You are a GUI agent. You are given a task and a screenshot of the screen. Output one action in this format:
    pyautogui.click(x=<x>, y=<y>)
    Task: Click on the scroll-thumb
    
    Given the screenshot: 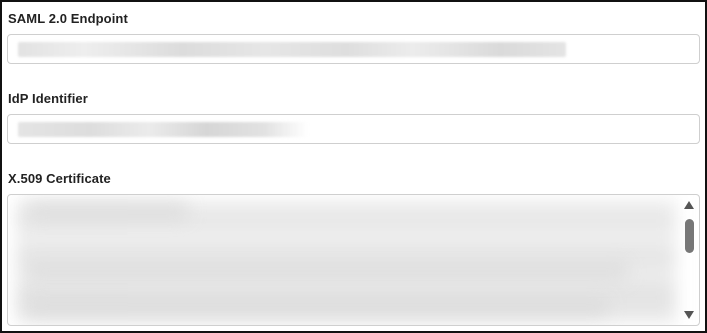 What is the action you would take?
    pyautogui.click(x=689, y=236)
    